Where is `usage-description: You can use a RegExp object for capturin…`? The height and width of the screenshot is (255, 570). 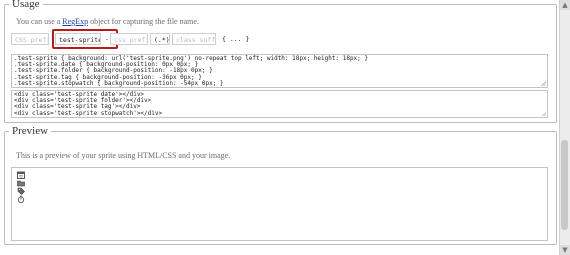 usage-description: You can use a RegExp object for capturin… is located at coordinates (107, 21).